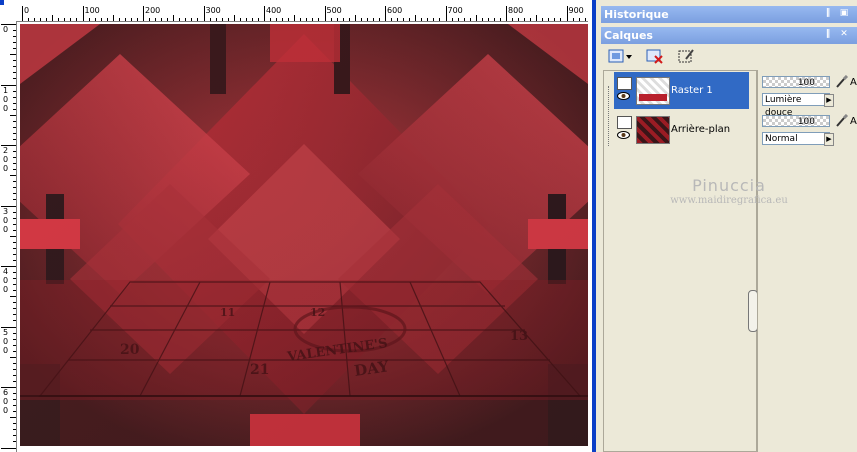 This screenshot has width=857, height=452. I want to click on blend-mode-select: Lumière douce, so click(796, 105).